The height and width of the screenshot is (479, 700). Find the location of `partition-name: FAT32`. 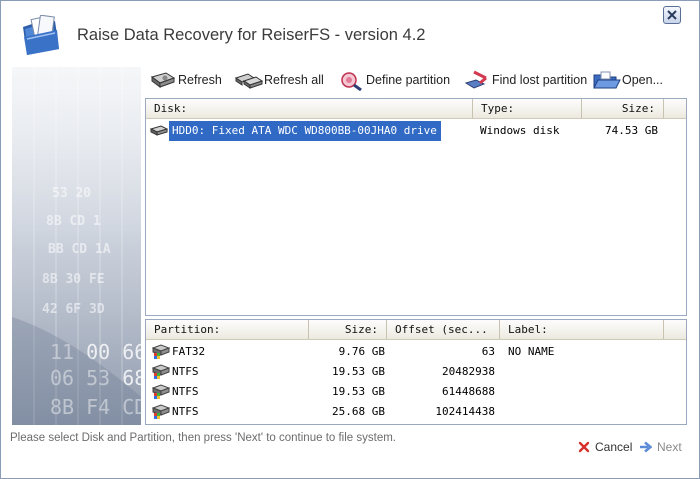

partition-name: FAT32 is located at coordinates (189, 351).